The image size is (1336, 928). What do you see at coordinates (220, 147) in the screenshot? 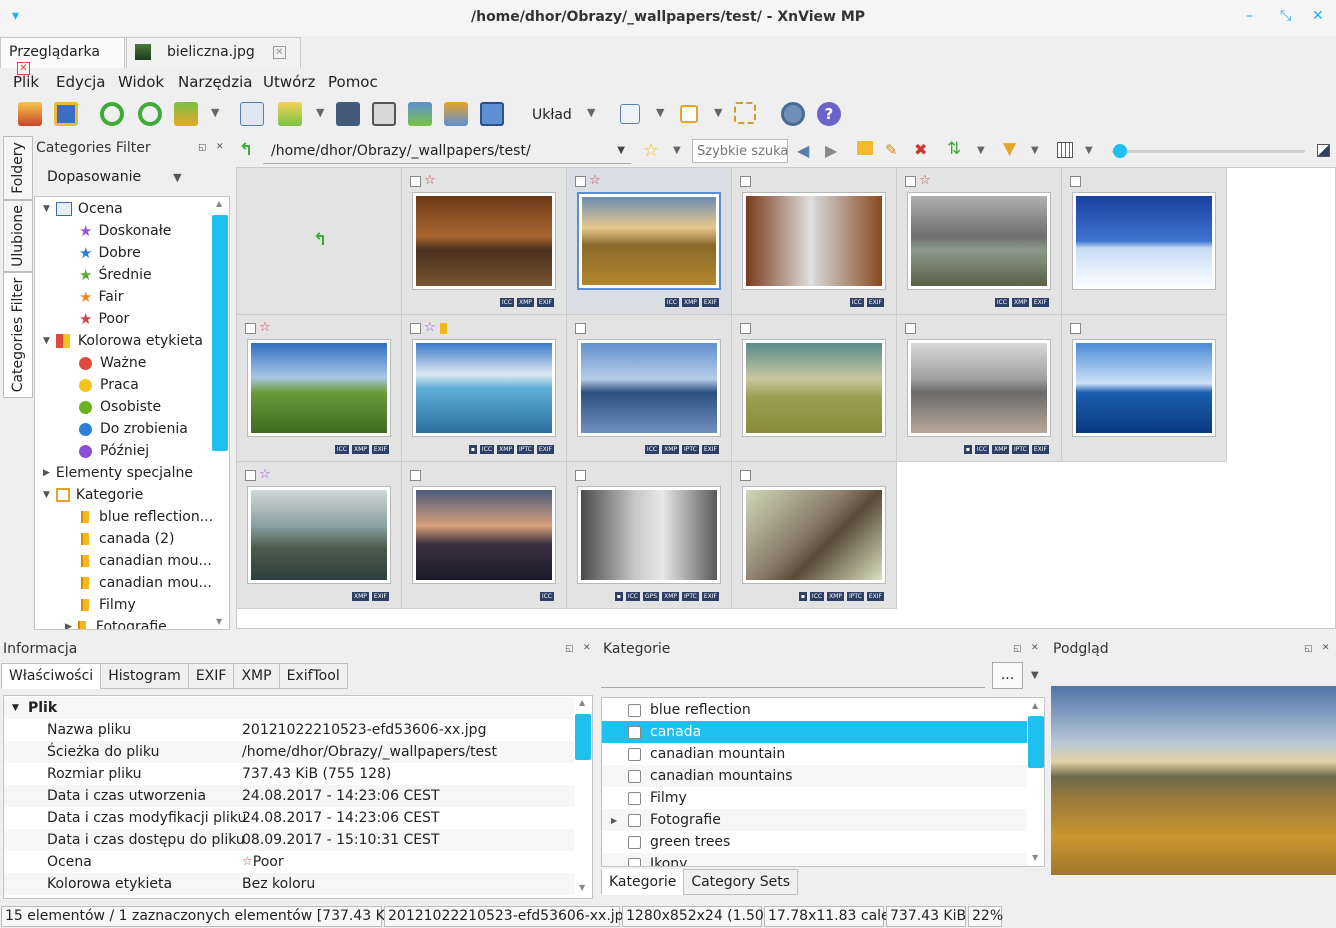
I see `close-panel-icon: ✕` at bounding box center [220, 147].